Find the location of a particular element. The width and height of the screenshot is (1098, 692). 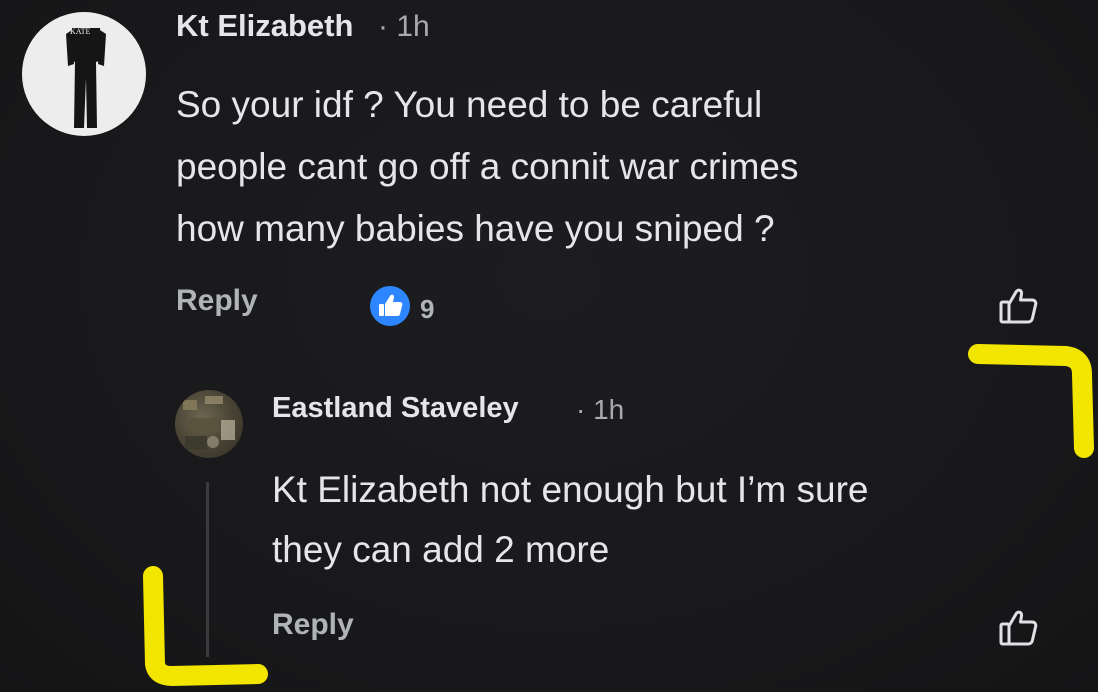

comment-timestamp: · 1h is located at coordinates (404, 26).